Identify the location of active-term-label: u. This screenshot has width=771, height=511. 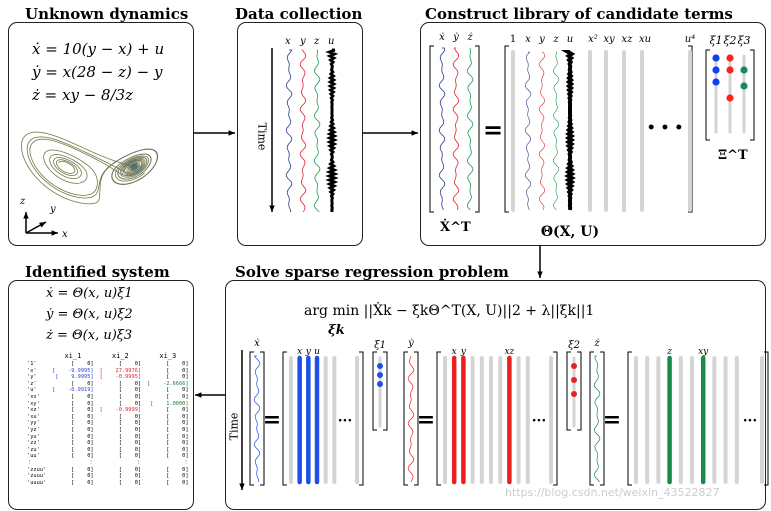
(317, 352).